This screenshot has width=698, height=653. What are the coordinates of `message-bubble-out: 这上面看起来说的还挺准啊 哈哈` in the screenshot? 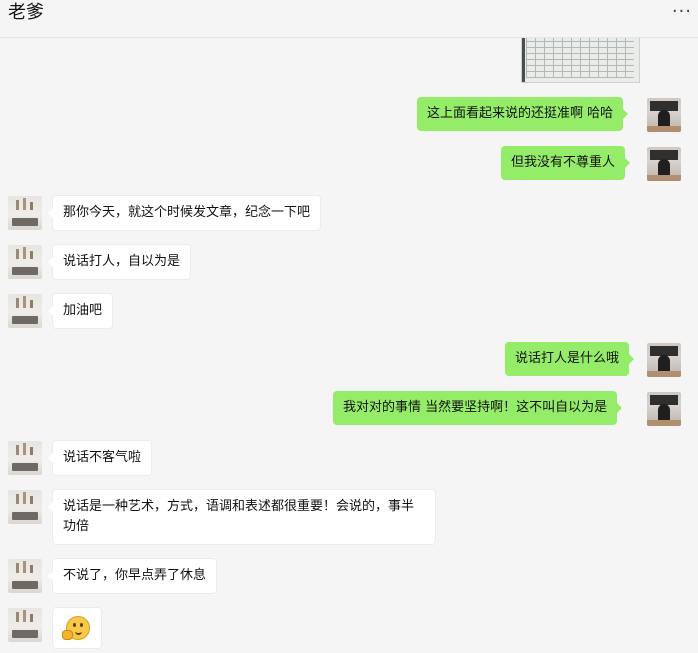 It's located at (523, 114).